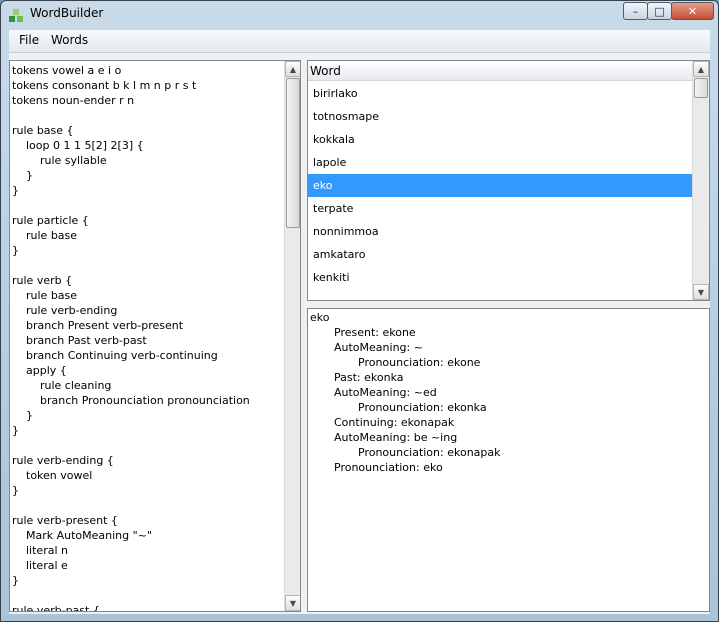 The image size is (719, 622). I want to click on word-list-item: terpate, so click(500, 208).